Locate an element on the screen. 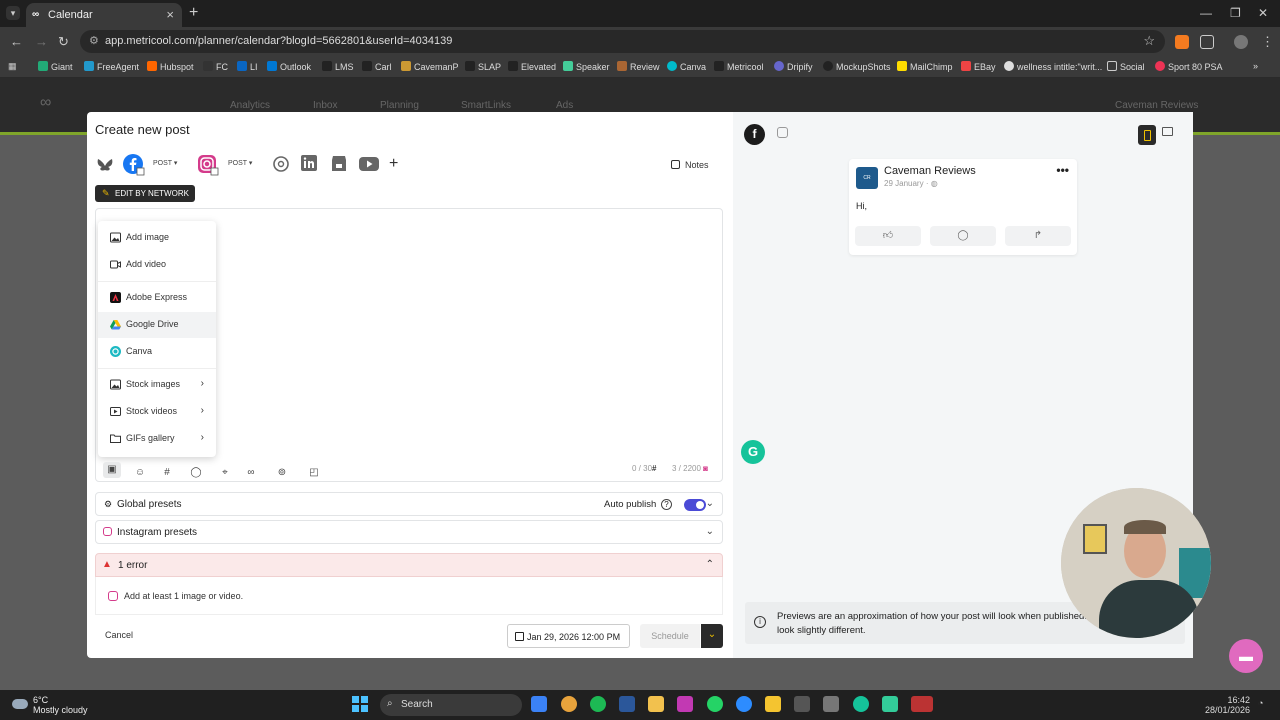 The height and width of the screenshot is (720, 1280). more-bookmarks-icon: » is located at coordinates (1255, 66).